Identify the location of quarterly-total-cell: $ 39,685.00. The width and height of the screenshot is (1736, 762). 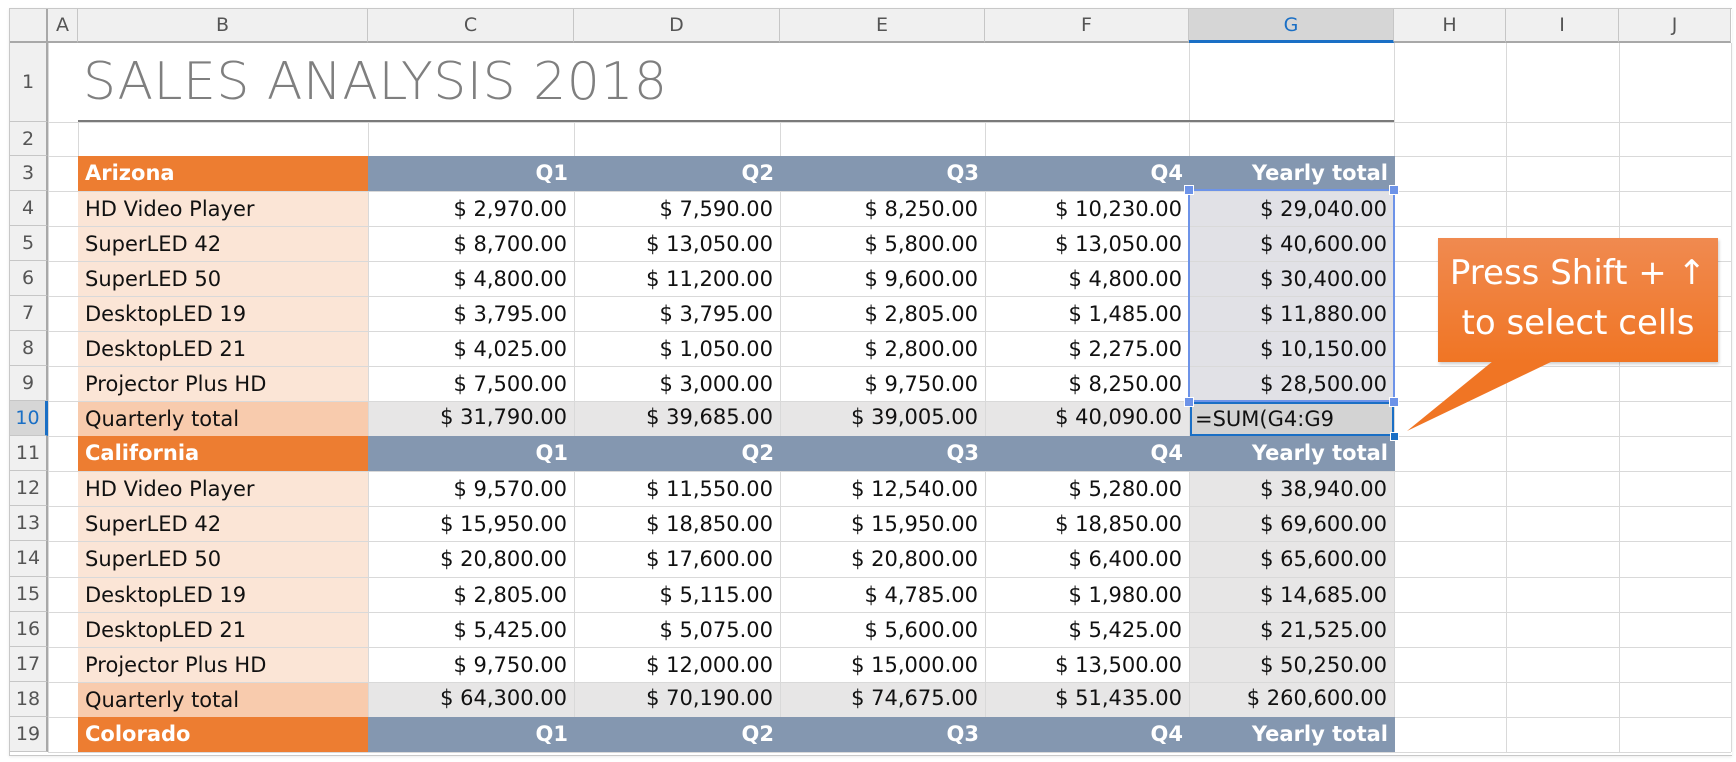
(677, 419).